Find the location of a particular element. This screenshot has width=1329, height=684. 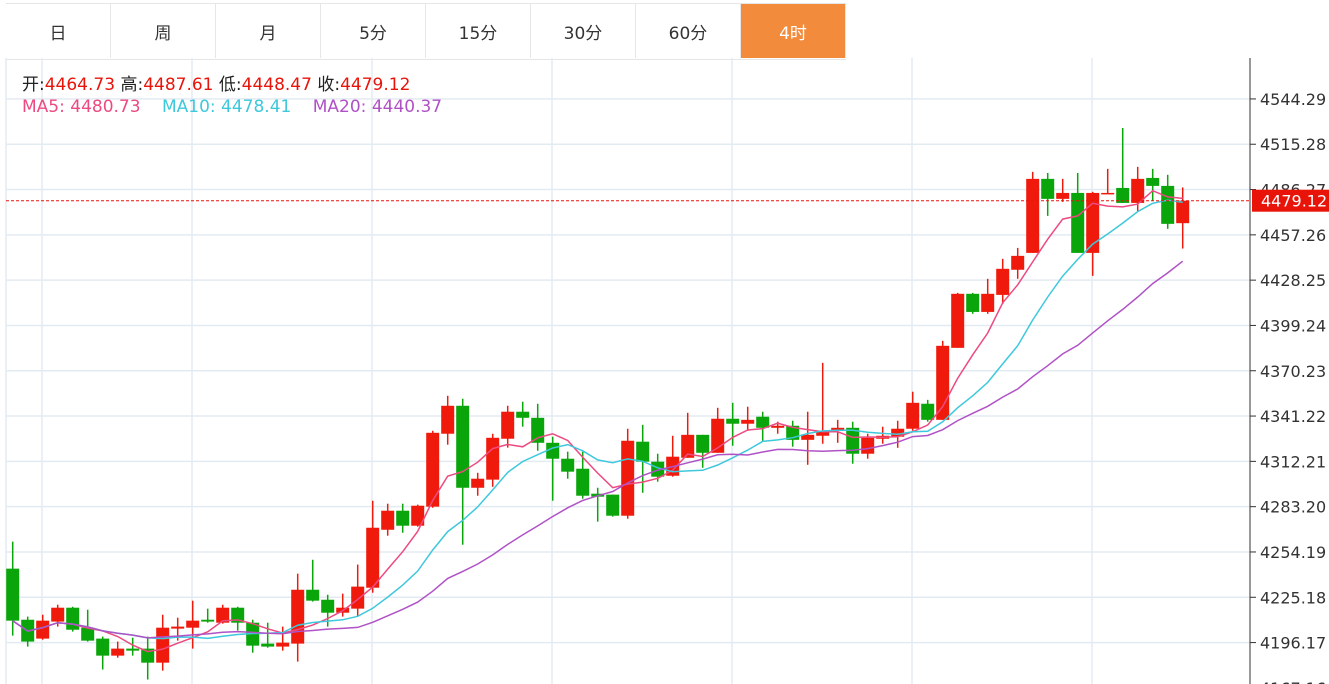

ma10-label: MA10: is located at coordinates (188, 107).